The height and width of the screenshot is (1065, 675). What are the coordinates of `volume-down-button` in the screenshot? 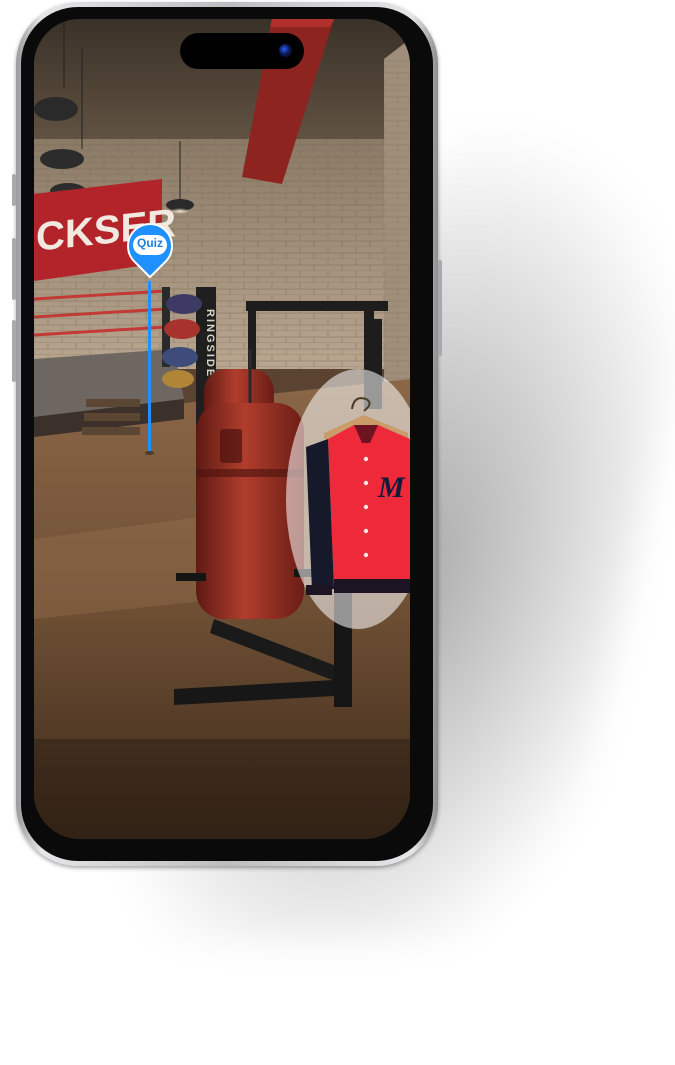 It's located at (14, 351).